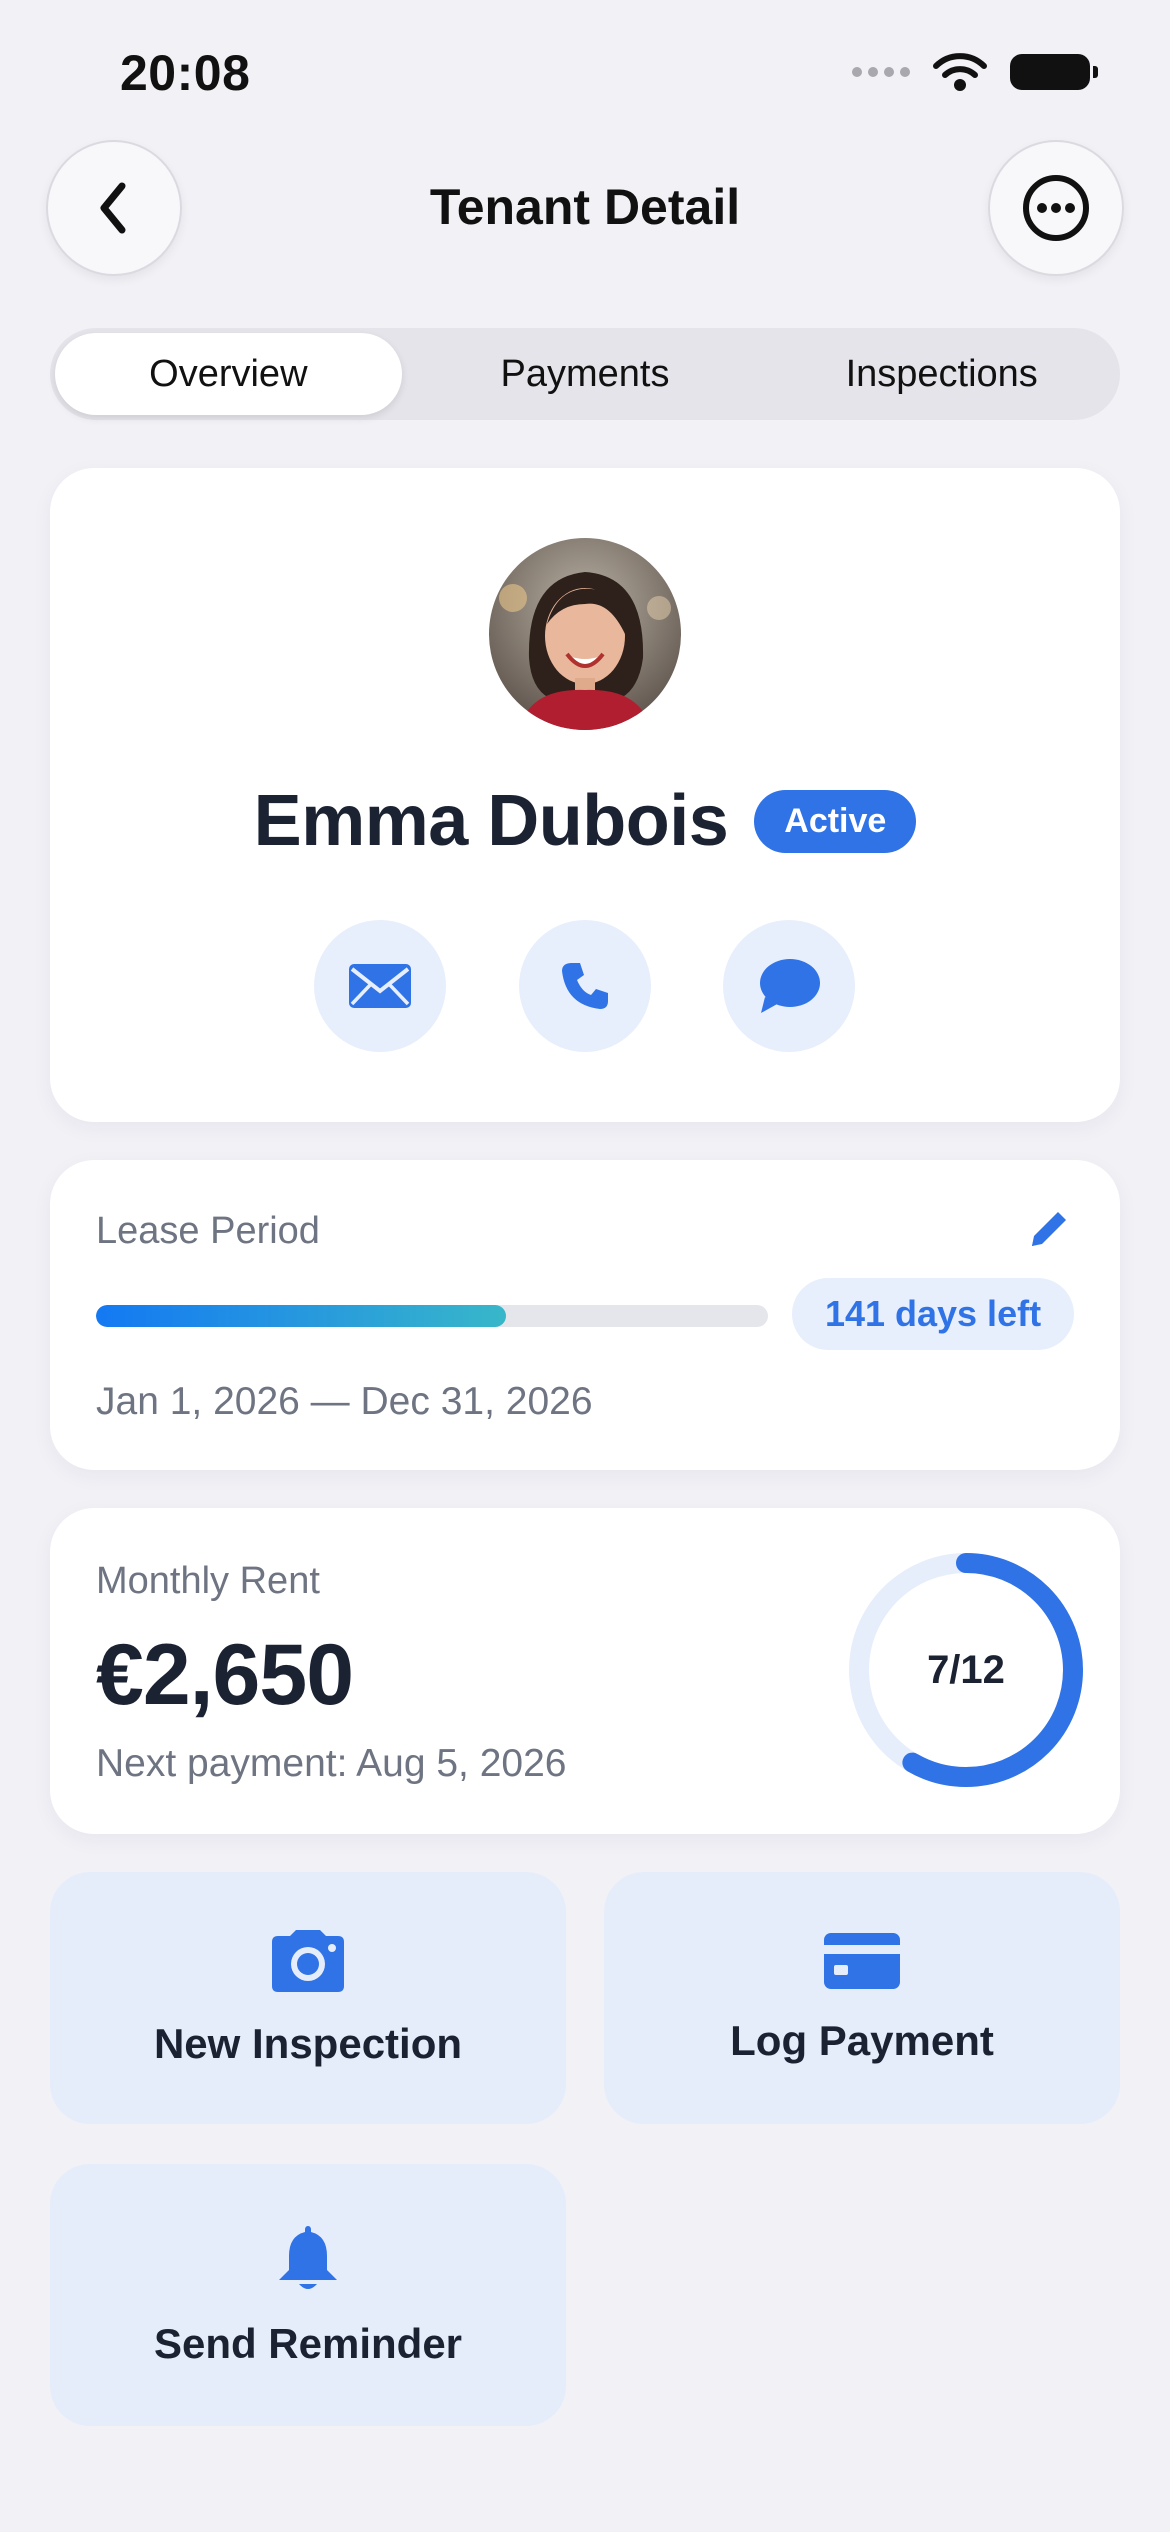  Describe the element at coordinates (933, 1314) in the screenshot. I see `days-left-pill: 141 days left` at that location.